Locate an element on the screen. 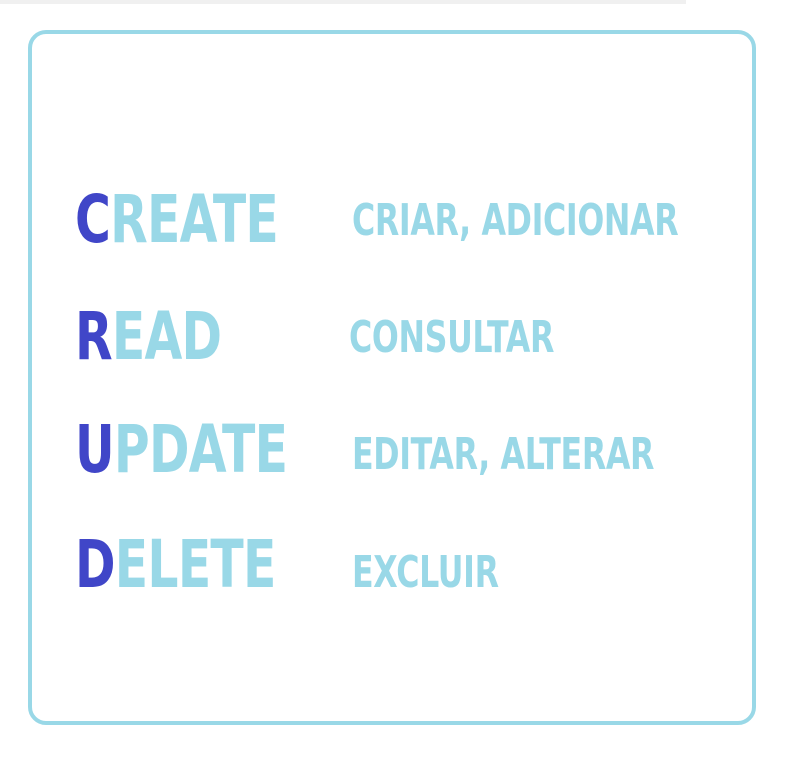  term-create-rest: REATE is located at coordinates (194, 219).